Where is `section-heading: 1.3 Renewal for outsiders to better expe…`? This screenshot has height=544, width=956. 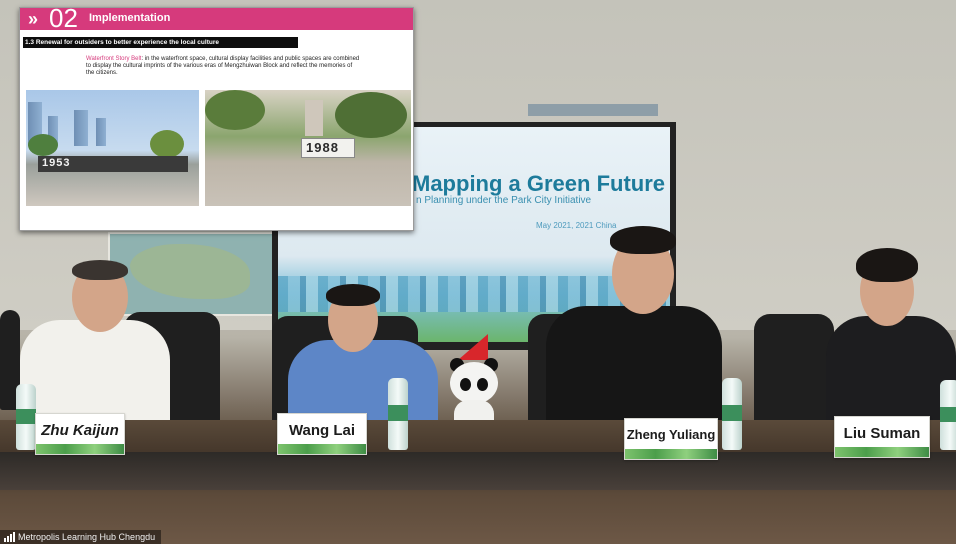 section-heading: 1.3 Renewal for outsiders to better expe… is located at coordinates (122, 42).